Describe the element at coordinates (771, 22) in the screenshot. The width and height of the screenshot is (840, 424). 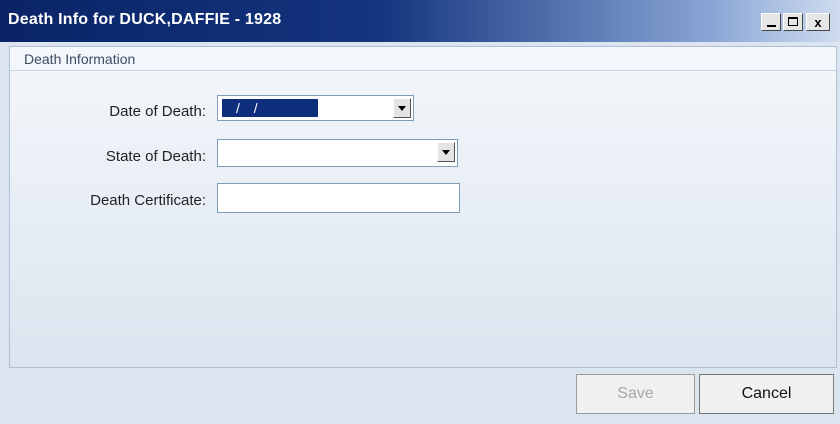
I see `minimize-button` at that location.